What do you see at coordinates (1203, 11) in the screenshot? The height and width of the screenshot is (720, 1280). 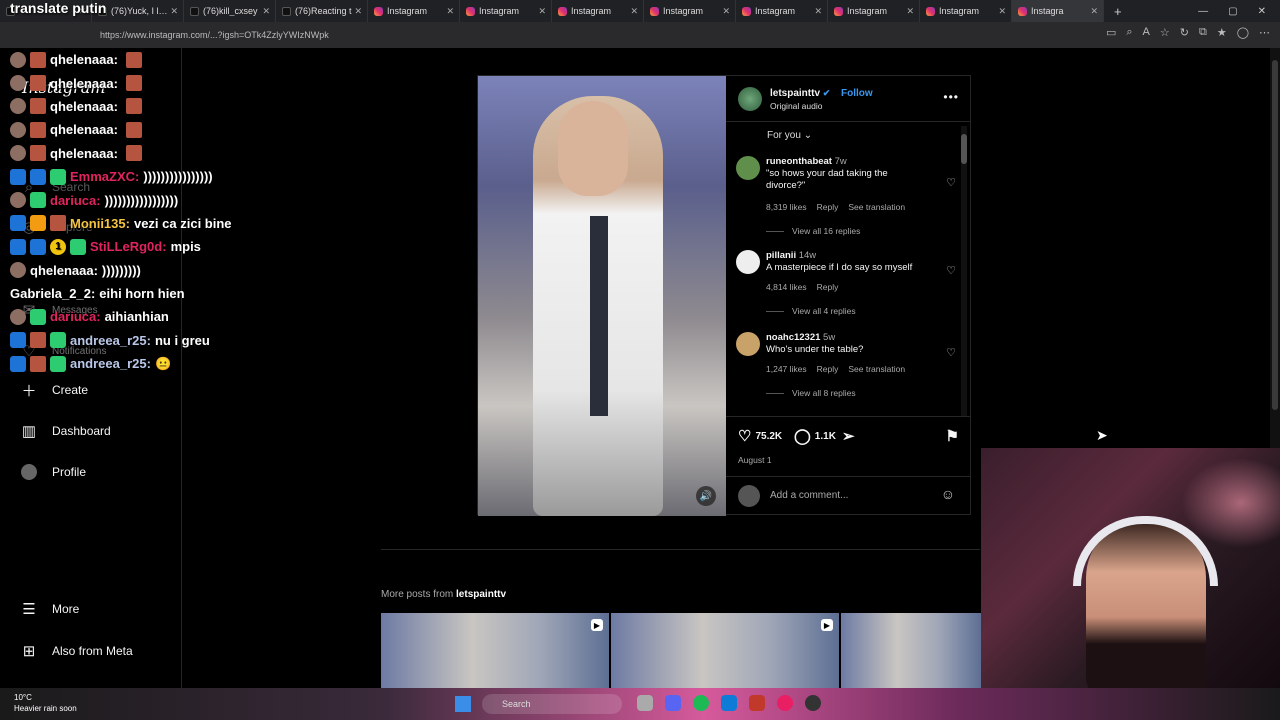 I see `minimize-icon: —` at bounding box center [1203, 11].